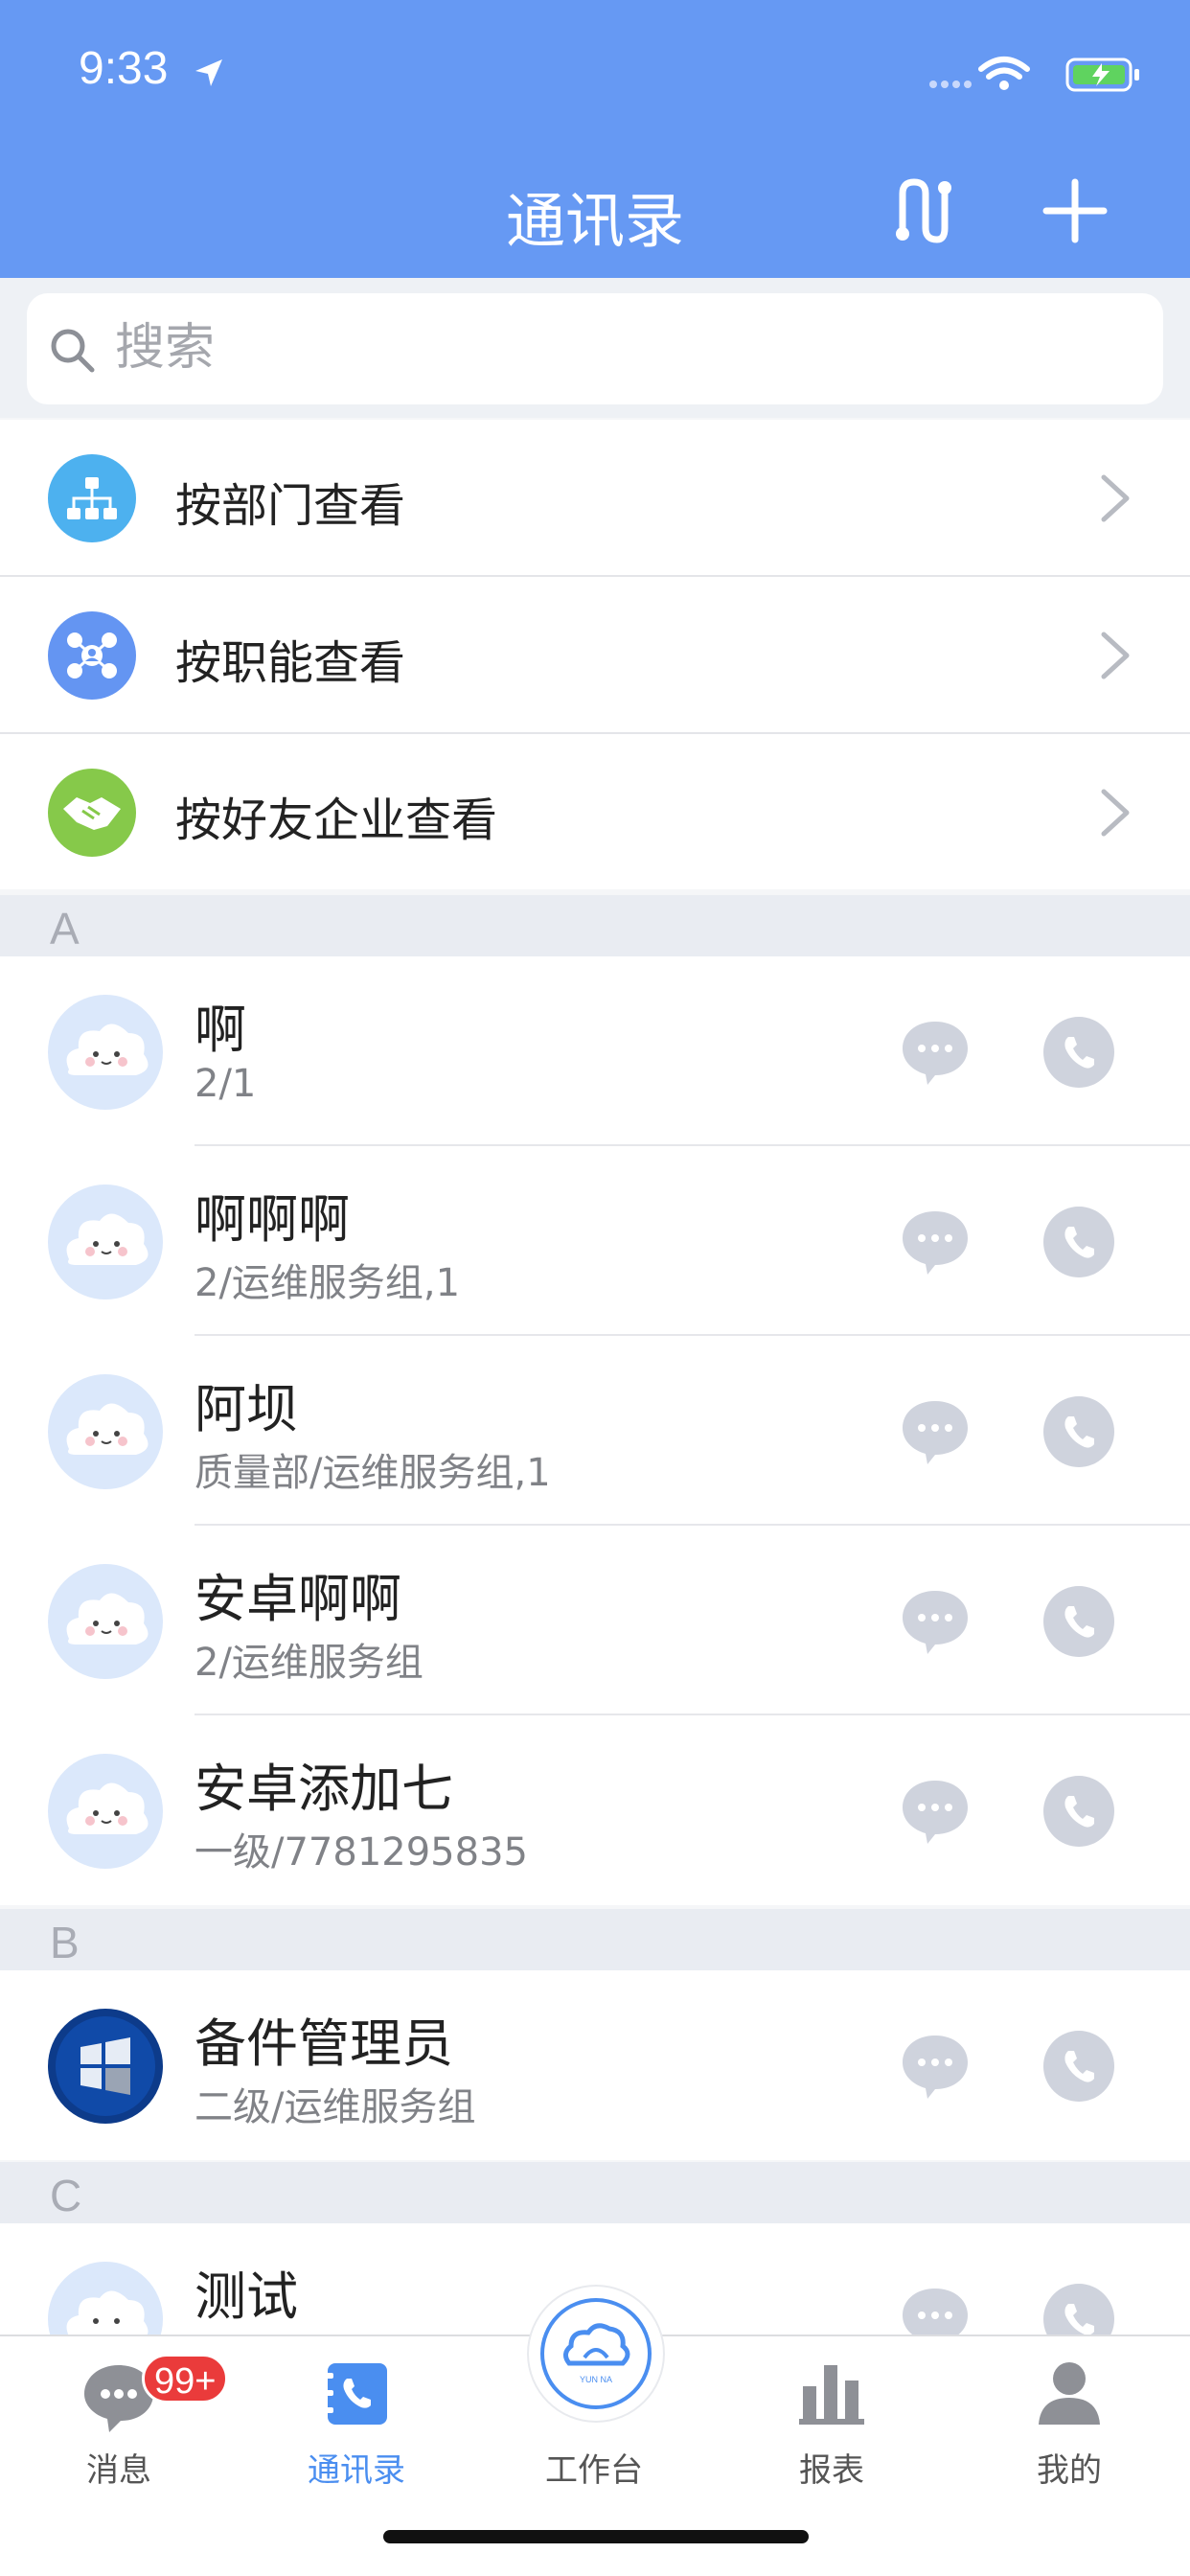 The height and width of the screenshot is (2576, 1190). What do you see at coordinates (924, 210) in the screenshot?
I see `route-icon` at bounding box center [924, 210].